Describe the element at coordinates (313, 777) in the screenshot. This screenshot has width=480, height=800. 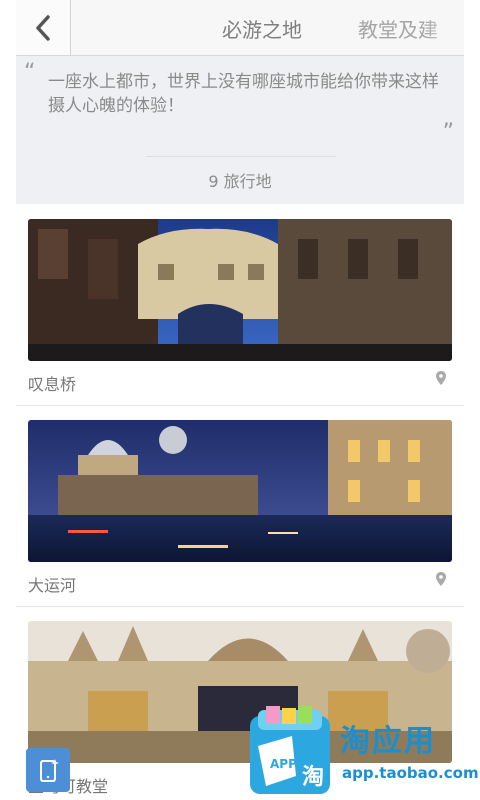
I see `logo-tao-char: 淘` at that location.